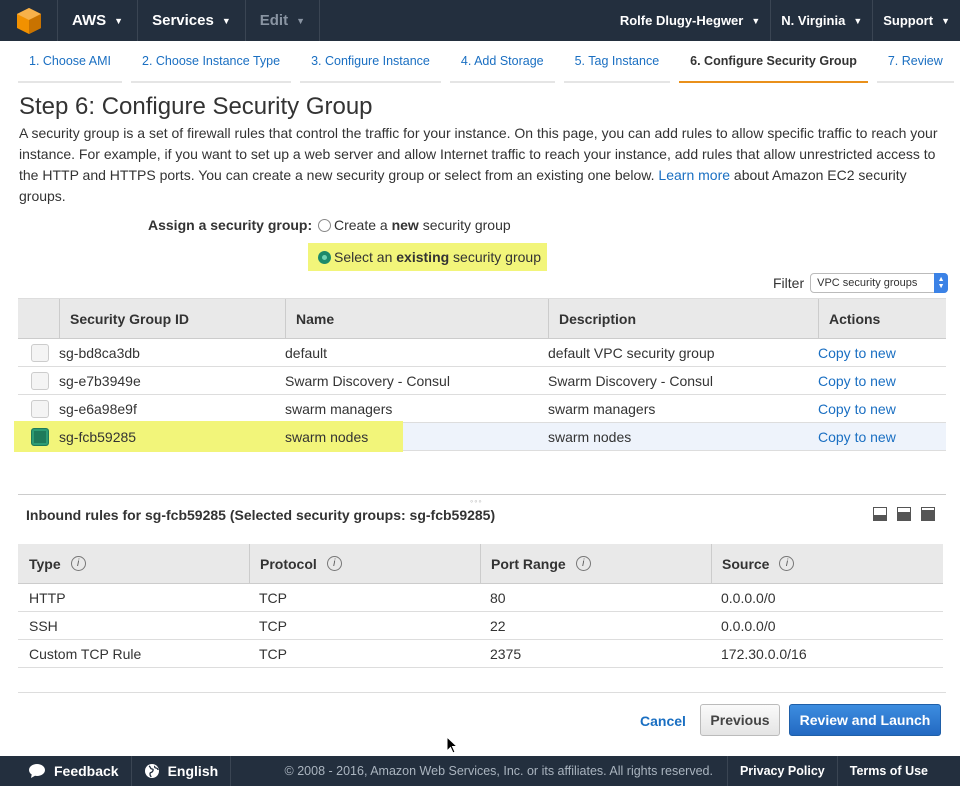  Describe the element at coordinates (98, 436) in the screenshot. I see `sg-id: sg-fcb59285` at that location.